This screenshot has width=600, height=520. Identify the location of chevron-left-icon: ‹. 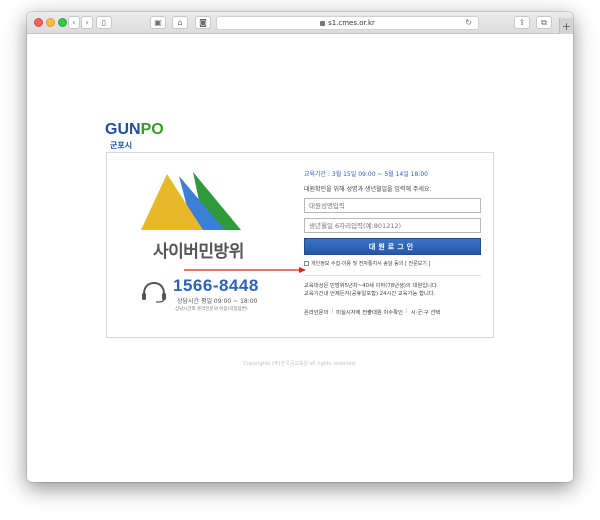
(74, 22).